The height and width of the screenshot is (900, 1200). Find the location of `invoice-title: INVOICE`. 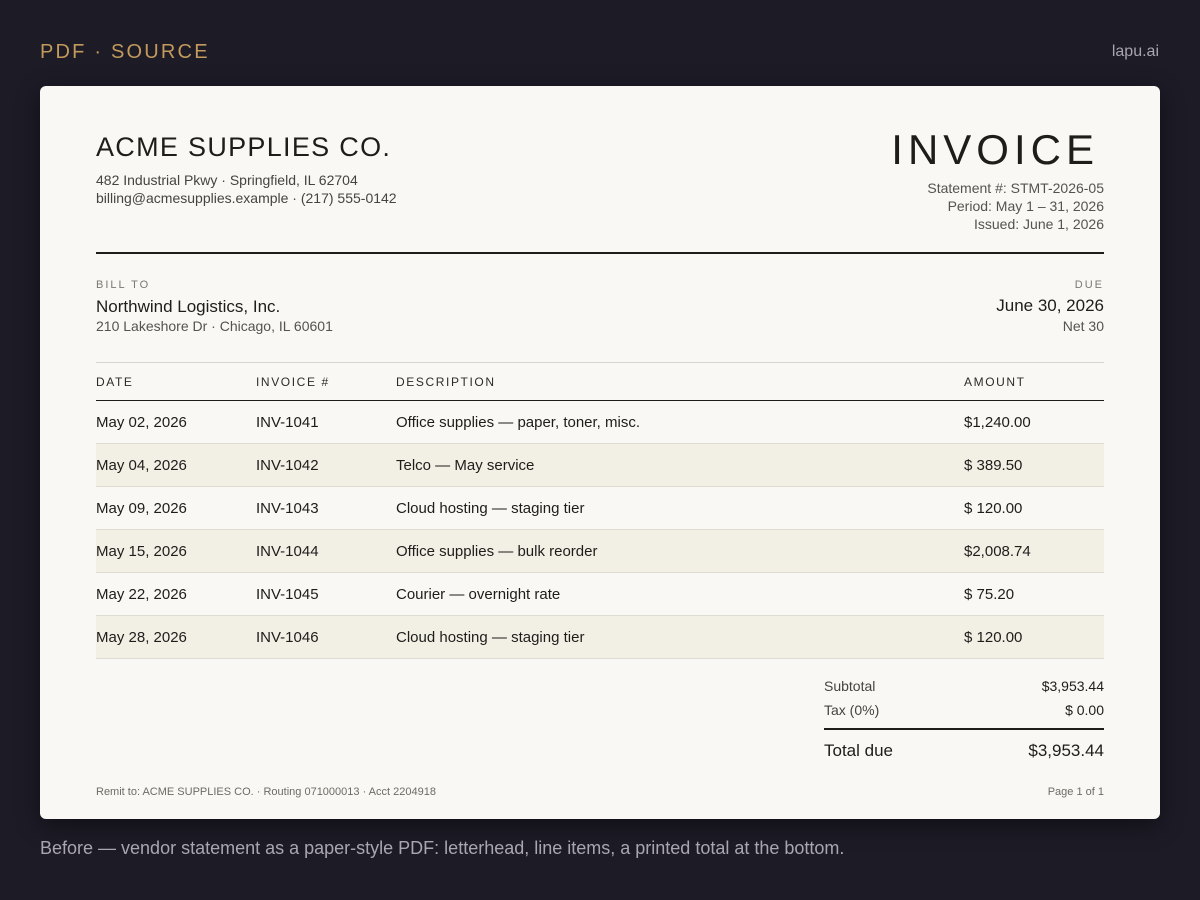

invoice-title: INVOICE is located at coordinates (995, 149).